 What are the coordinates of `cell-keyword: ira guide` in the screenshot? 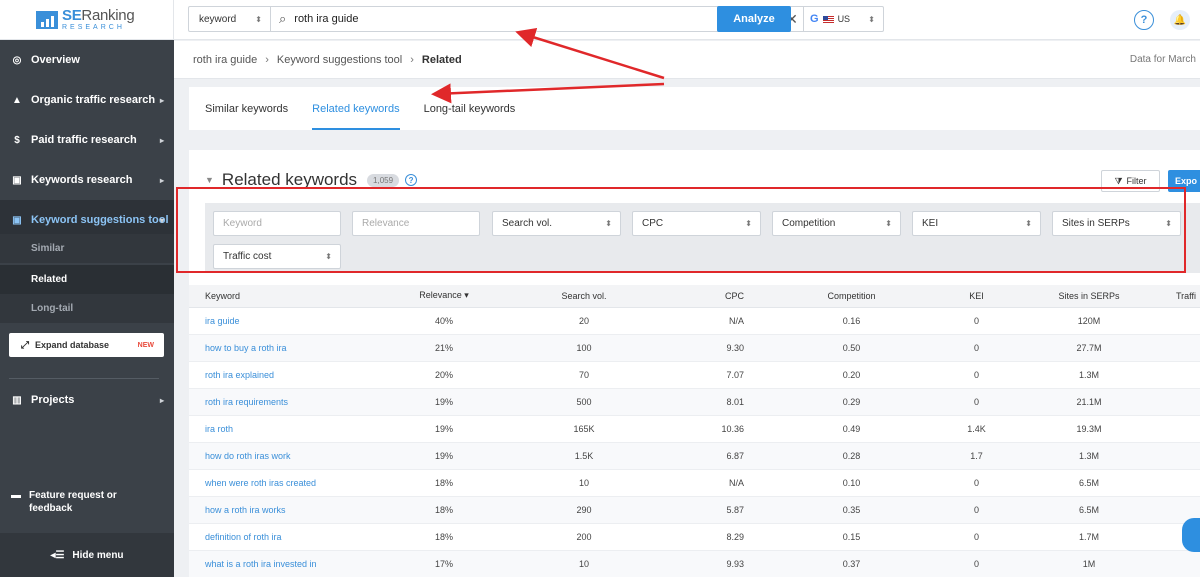 It's located at (281, 321).